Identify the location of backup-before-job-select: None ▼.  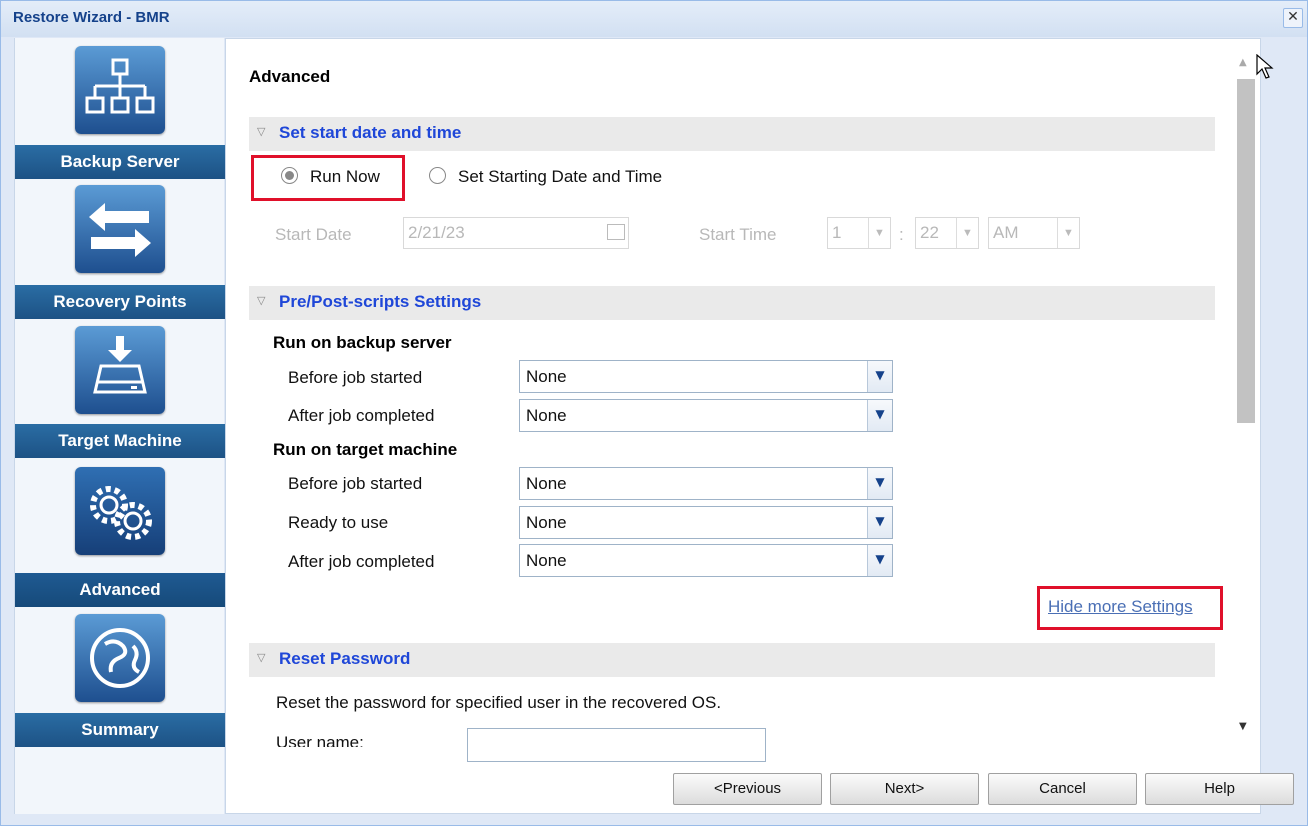
(706, 376).